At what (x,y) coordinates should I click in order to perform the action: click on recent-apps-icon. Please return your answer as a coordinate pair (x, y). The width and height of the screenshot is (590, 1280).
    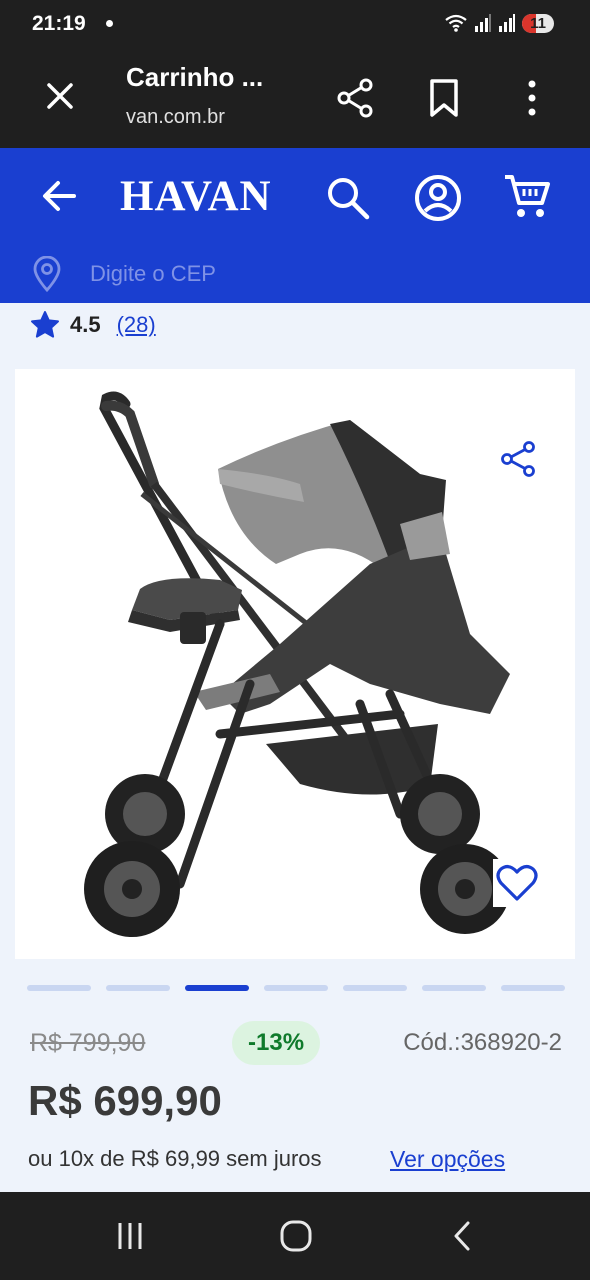
    Looking at the image, I should click on (130, 1236).